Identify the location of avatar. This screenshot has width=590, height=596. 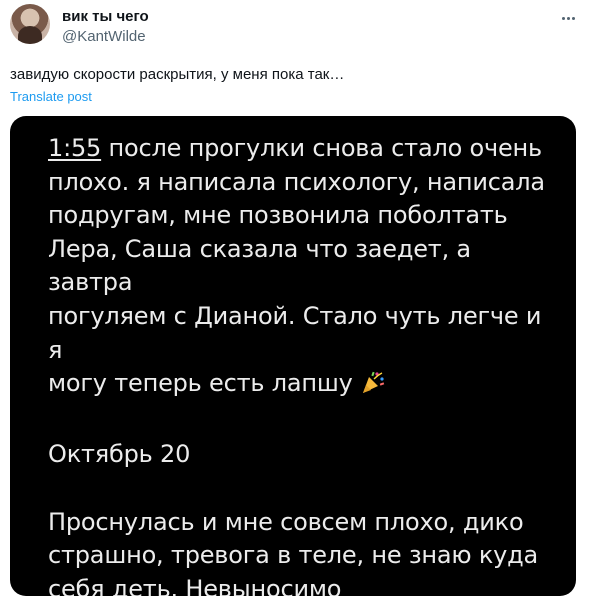
(30, 24).